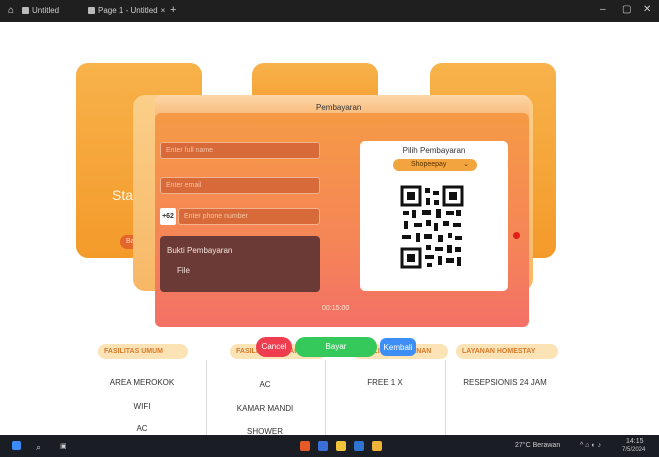 This screenshot has width=659, height=457. What do you see at coordinates (11, 10) in the screenshot?
I see `home-icon: ⌂` at bounding box center [11, 10].